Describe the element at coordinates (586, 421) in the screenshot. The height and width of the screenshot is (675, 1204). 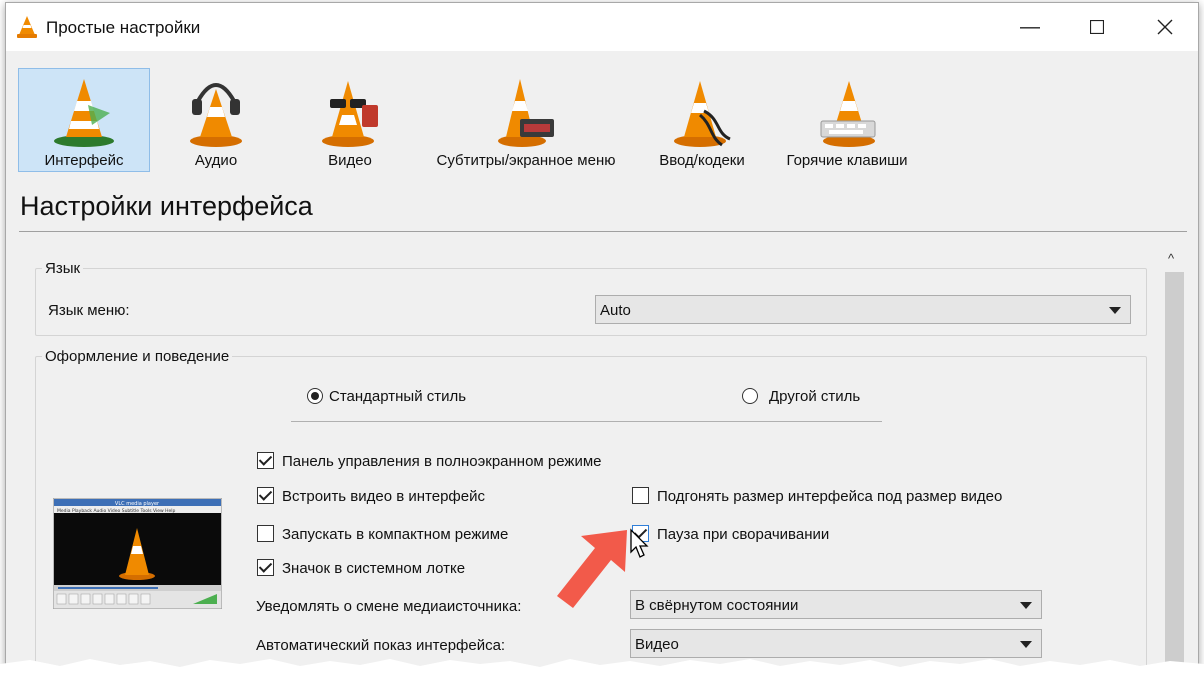
I see `style-divider` at that location.